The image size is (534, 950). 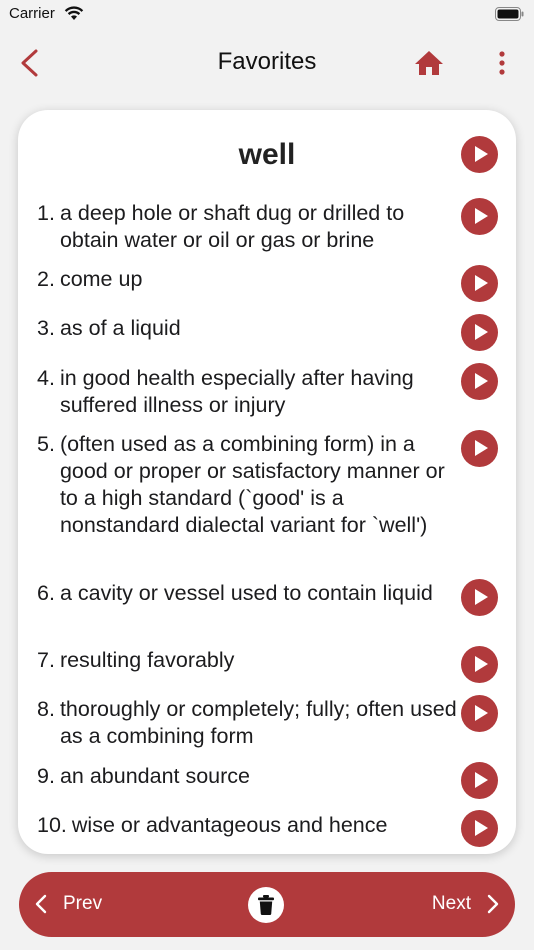 What do you see at coordinates (229, 825) in the screenshot?
I see `definition-text: wise or advantageous and hence` at bounding box center [229, 825].